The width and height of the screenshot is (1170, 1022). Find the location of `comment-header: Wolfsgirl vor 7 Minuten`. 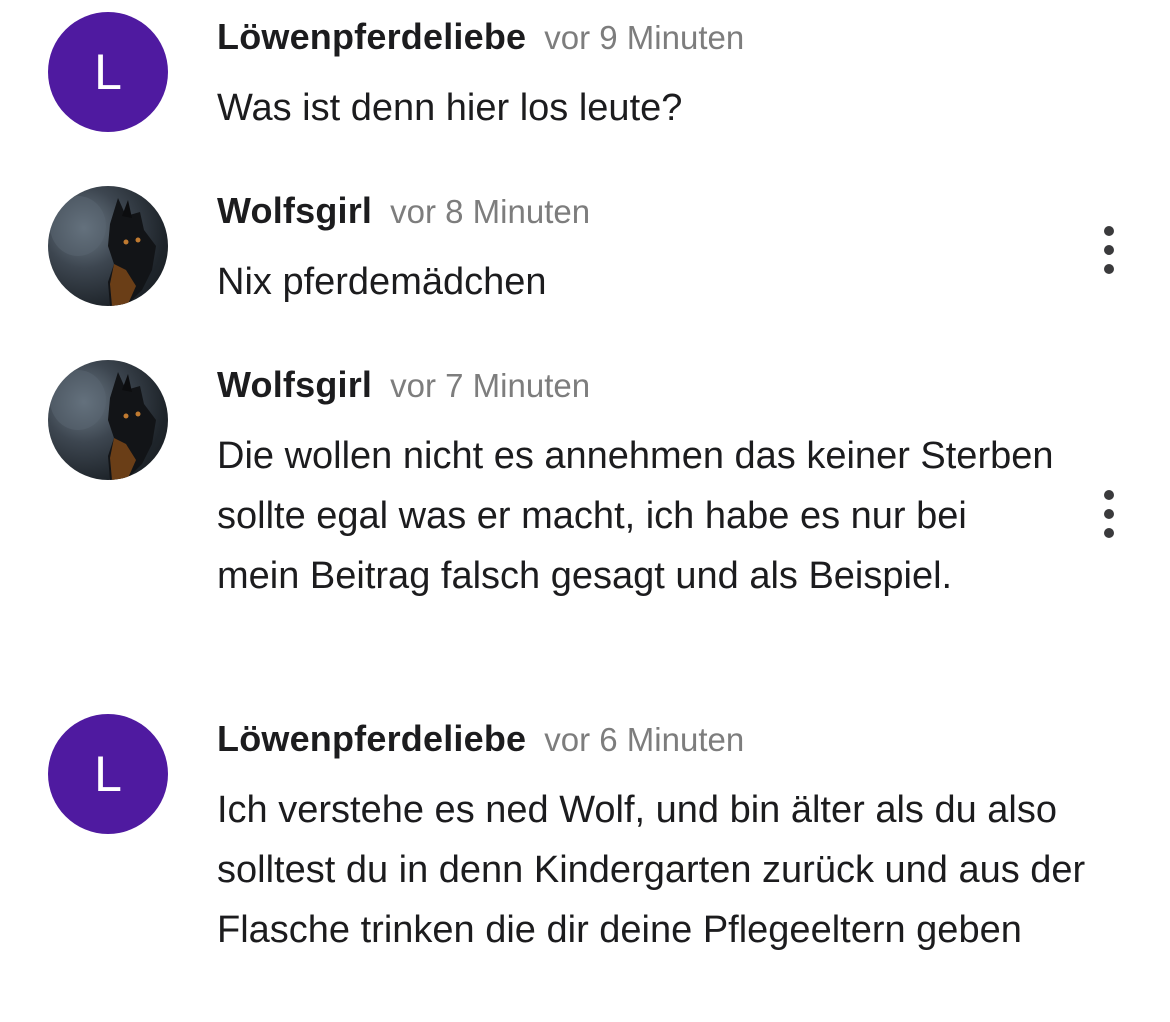

comment-header: Wolfsgirl vor 7 Minuten is located at coordinates (403, 385).